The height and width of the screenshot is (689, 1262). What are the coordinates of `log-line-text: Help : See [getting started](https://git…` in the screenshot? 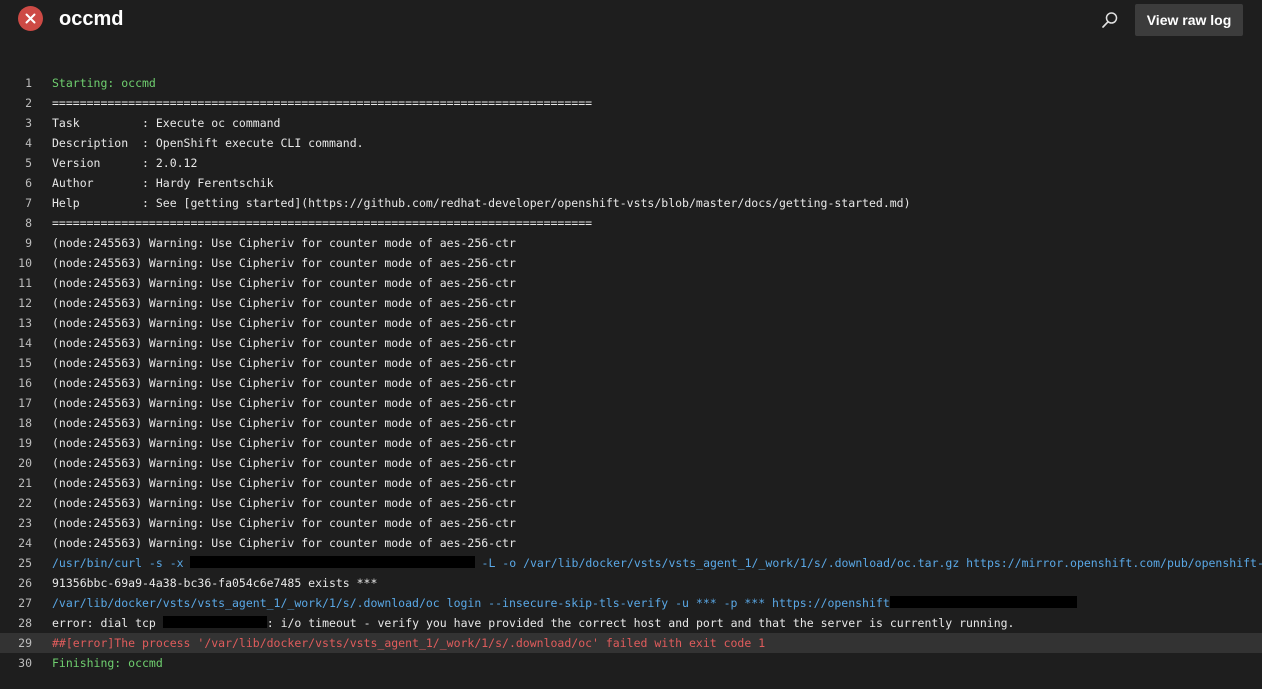 It's located at (481, 203).